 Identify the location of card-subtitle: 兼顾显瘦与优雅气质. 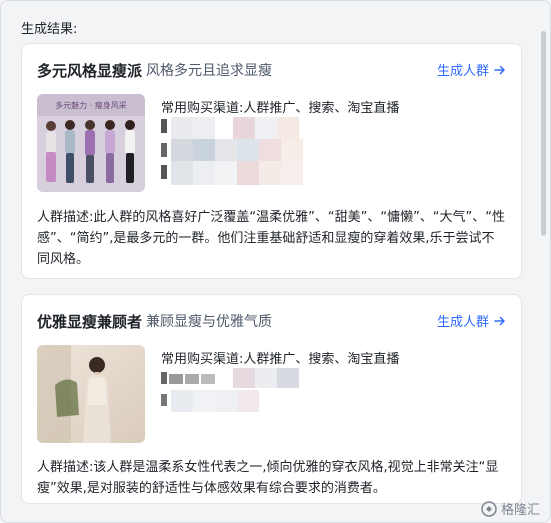
(209, 322).